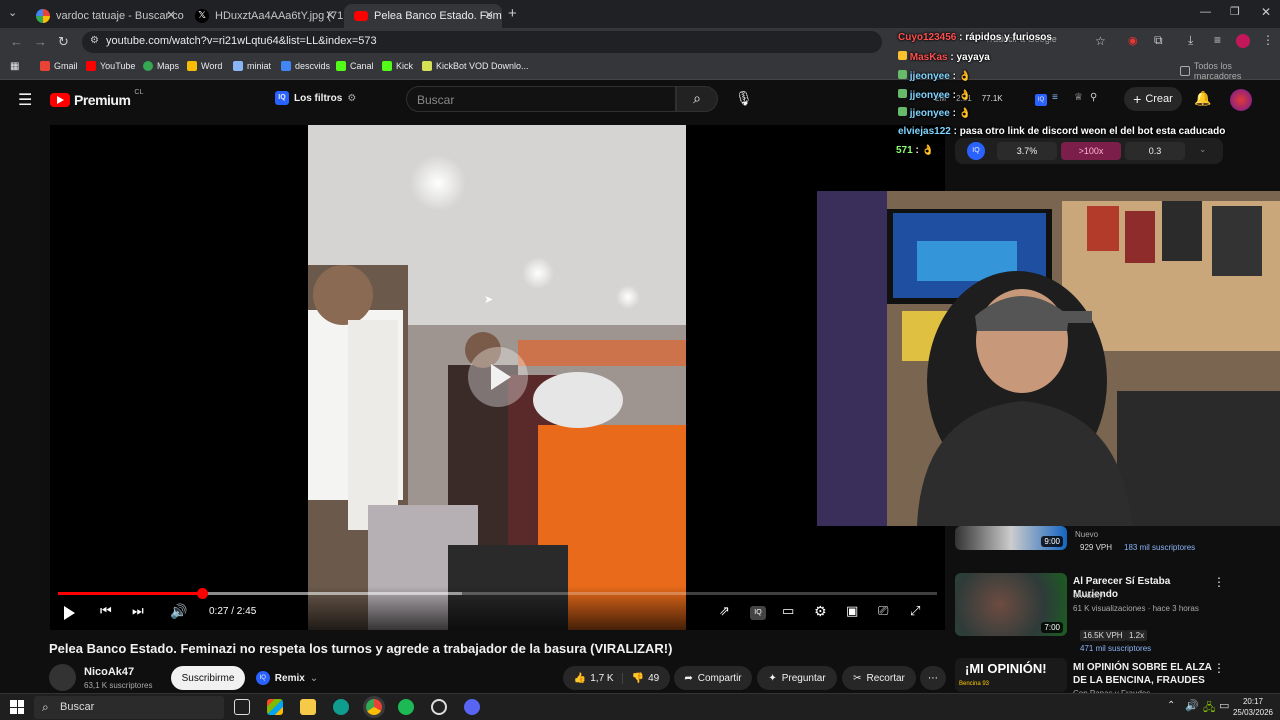 This screenshot has height=720, width=1280. Describe the element at coordinates (63, 42) in the screenshot. I see `reload-icon: ↻` at that location.